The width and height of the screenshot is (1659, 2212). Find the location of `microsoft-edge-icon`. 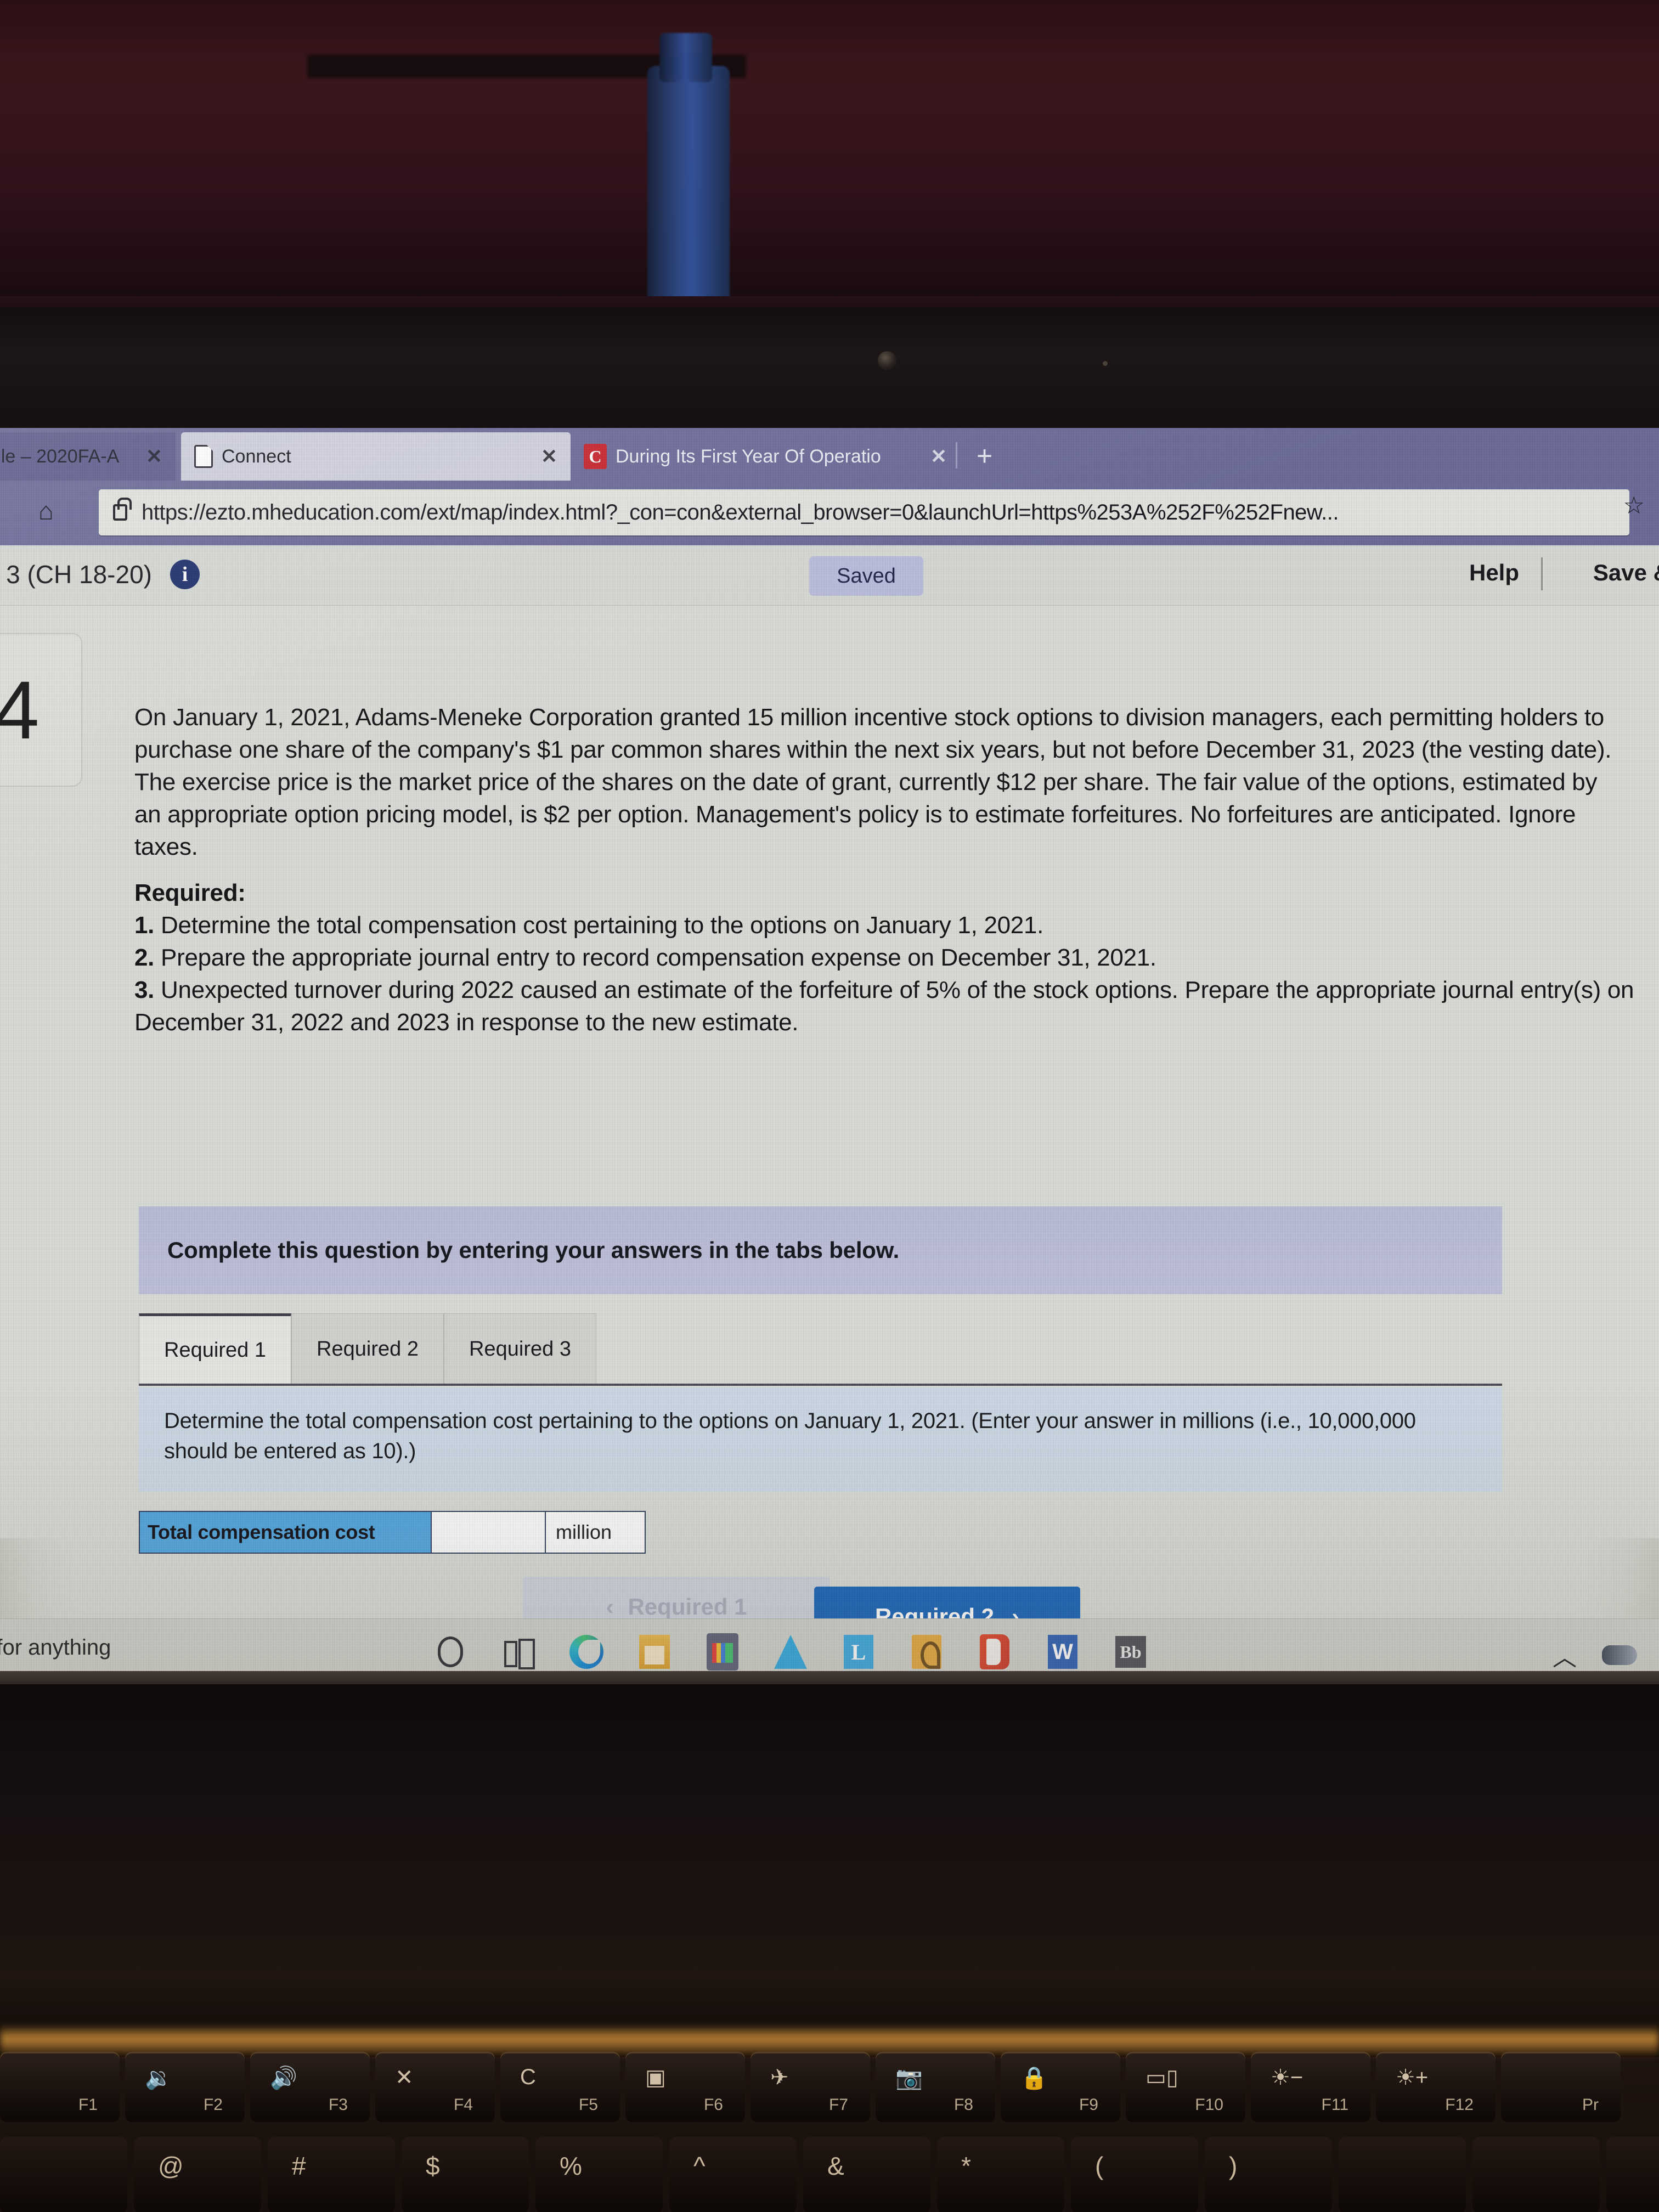

microsoft-edge-icon is located at coordinates (586, 1658).